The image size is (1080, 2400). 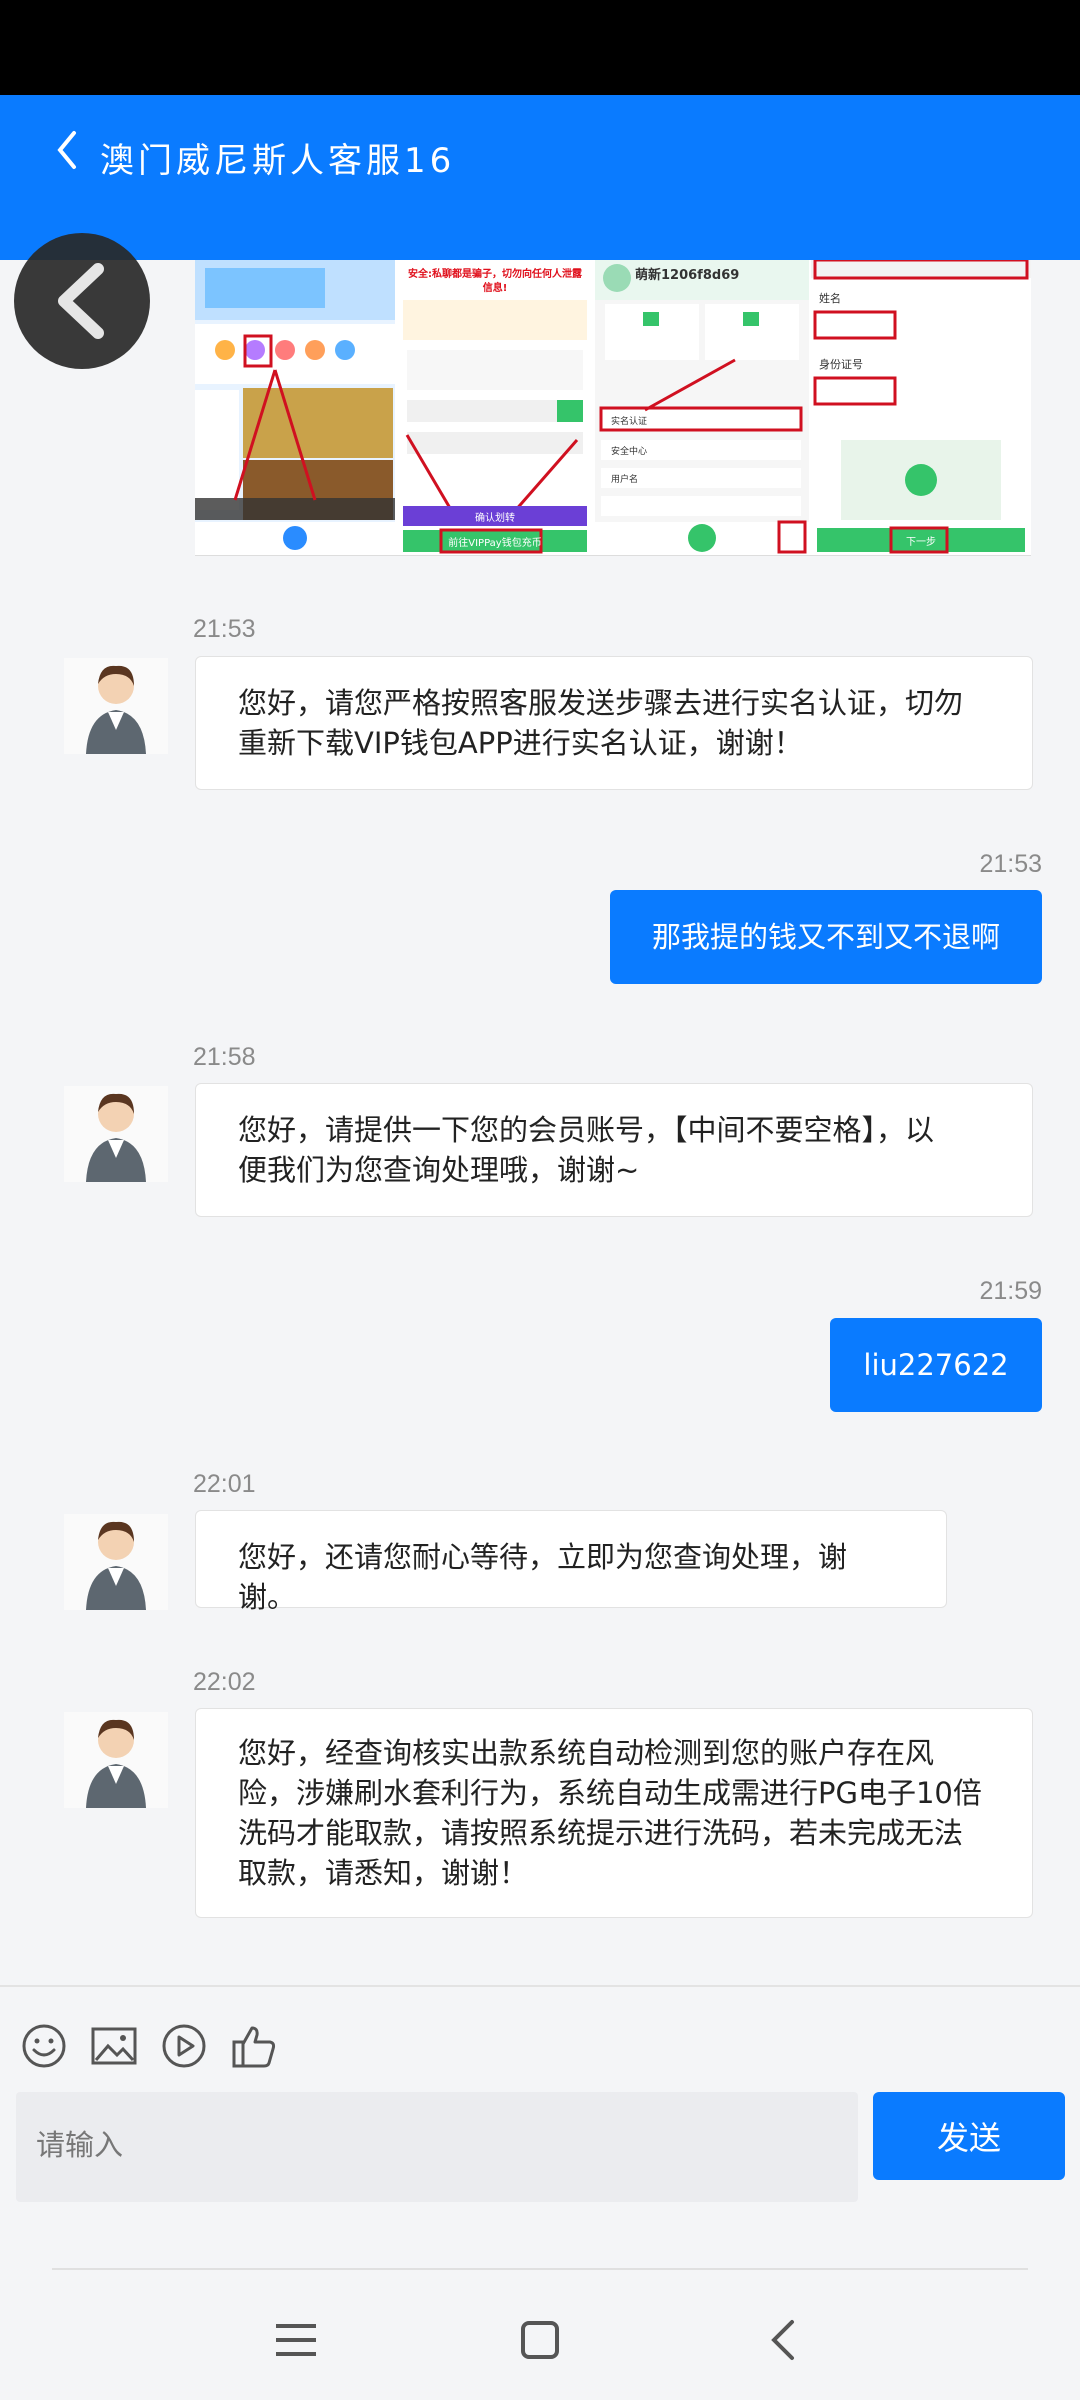 I want to click on menu-icon, so click(x=296, y=2340).